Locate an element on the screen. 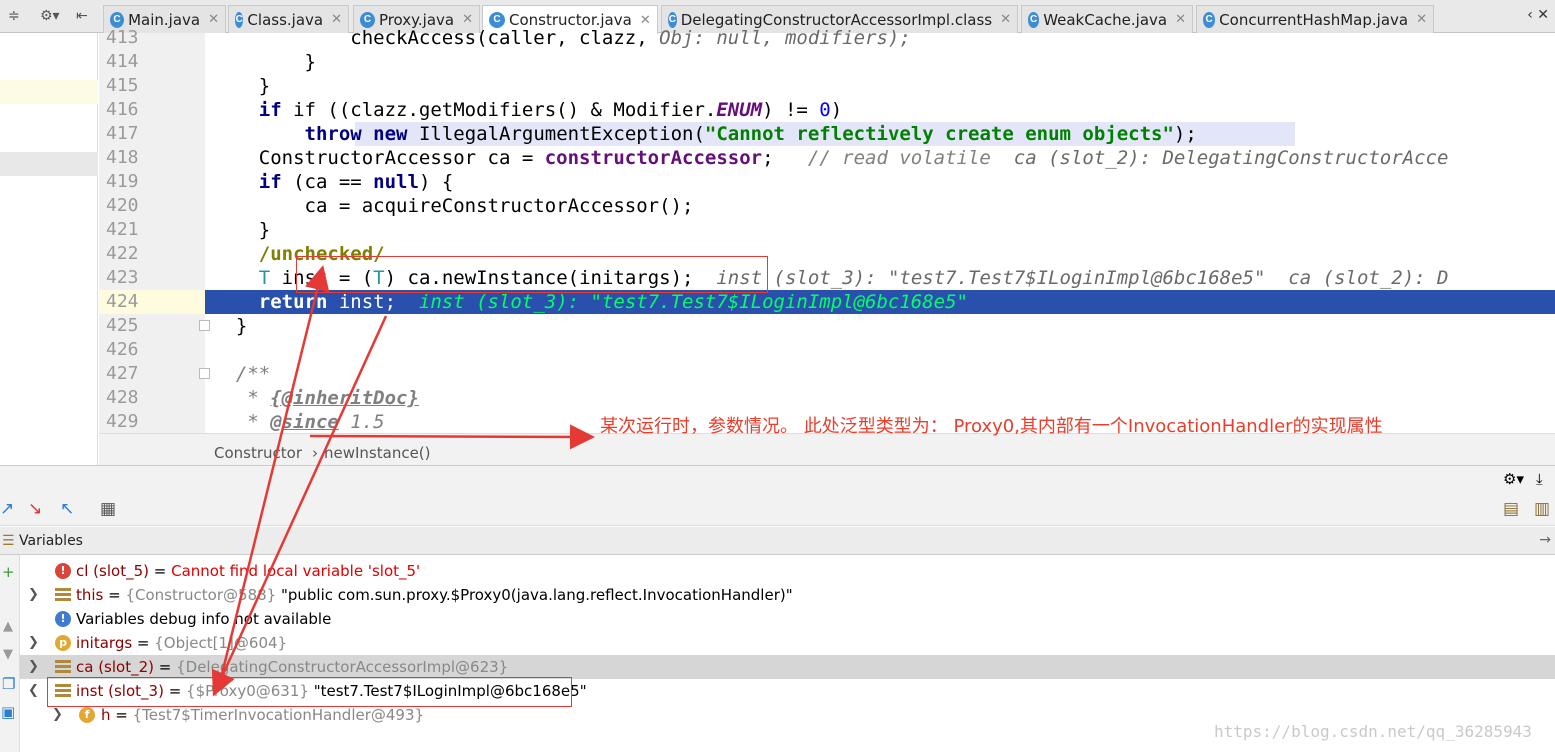 This screenshot has height=752, width=1555. arrow-to-variable is located at coordinates (299, 506).